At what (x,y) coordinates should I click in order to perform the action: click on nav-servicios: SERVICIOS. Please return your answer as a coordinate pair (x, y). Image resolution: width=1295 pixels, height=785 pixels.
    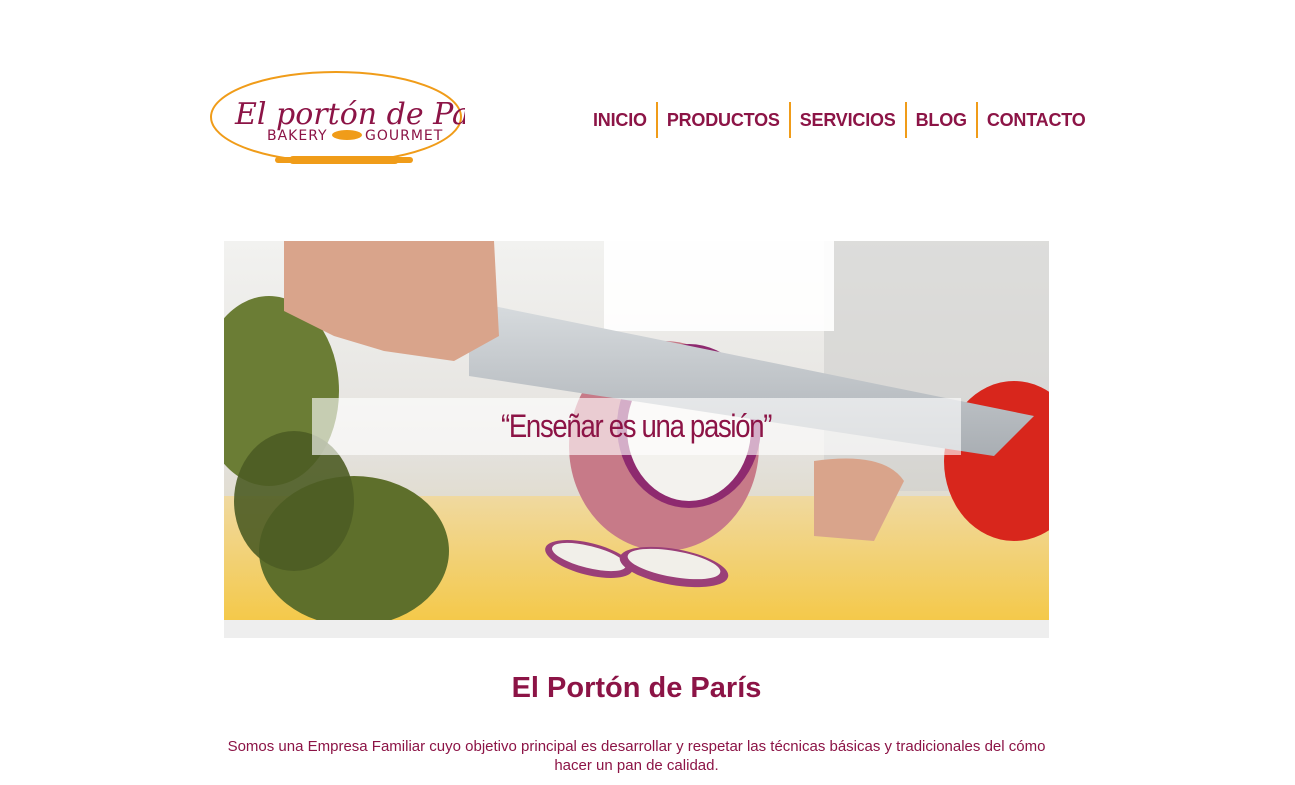
    Looking at the image, I should click on (848, 120).